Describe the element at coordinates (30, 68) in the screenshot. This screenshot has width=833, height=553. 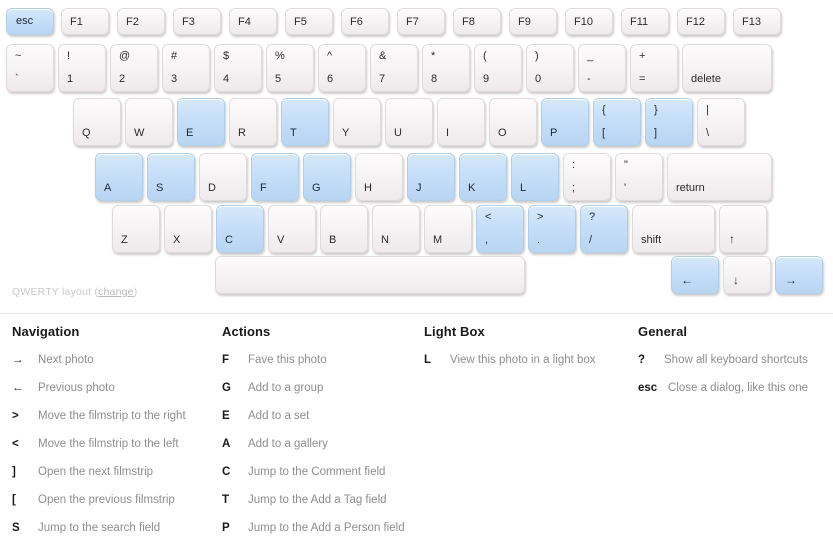
I see `key-backtick: ~ `` at that location.